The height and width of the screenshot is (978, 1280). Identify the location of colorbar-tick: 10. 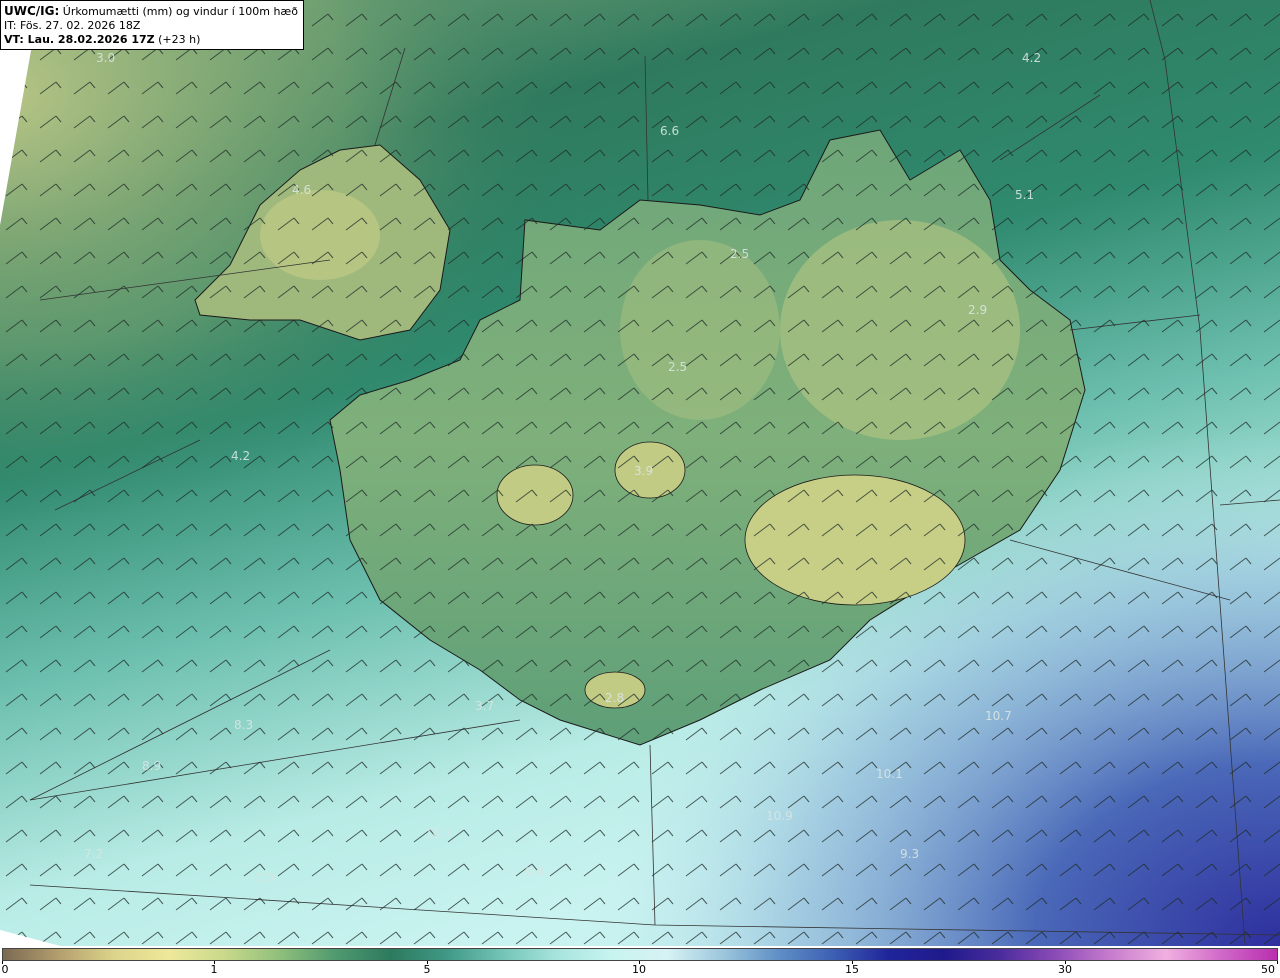
(639, 969).